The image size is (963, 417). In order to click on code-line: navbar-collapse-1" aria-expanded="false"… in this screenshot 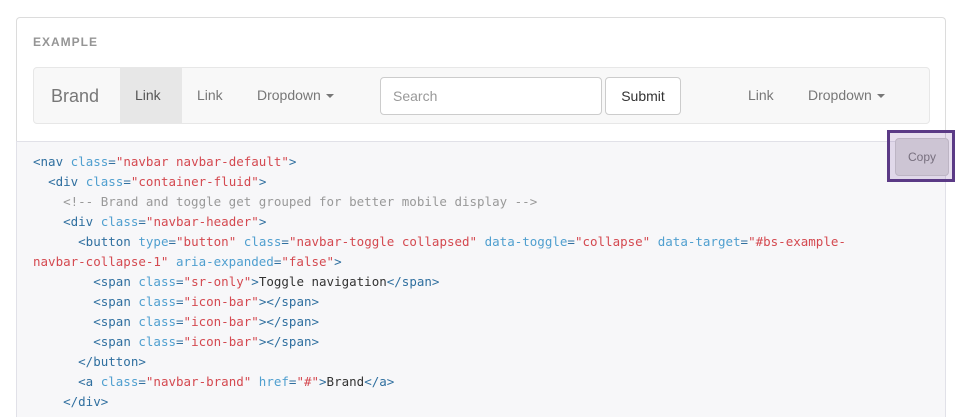, I will do `click(439, 262)`.